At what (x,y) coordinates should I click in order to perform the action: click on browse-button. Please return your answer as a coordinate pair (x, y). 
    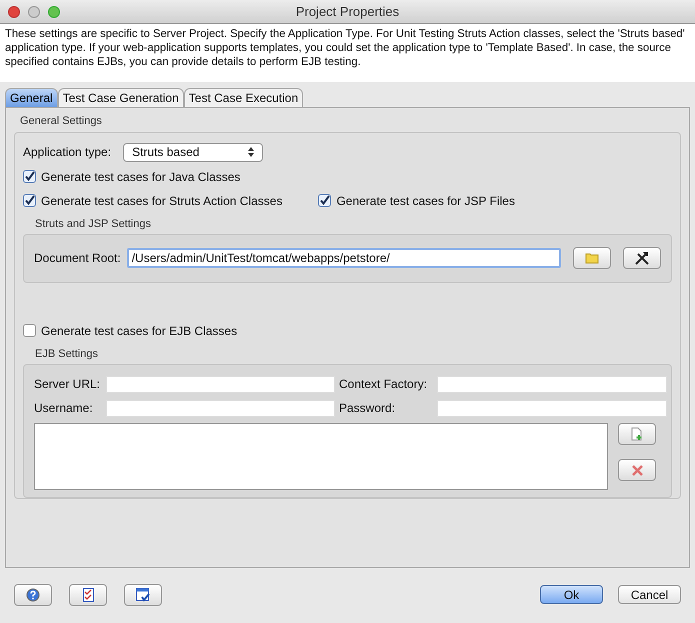
    Looking at the image, I should click on (592, 258).